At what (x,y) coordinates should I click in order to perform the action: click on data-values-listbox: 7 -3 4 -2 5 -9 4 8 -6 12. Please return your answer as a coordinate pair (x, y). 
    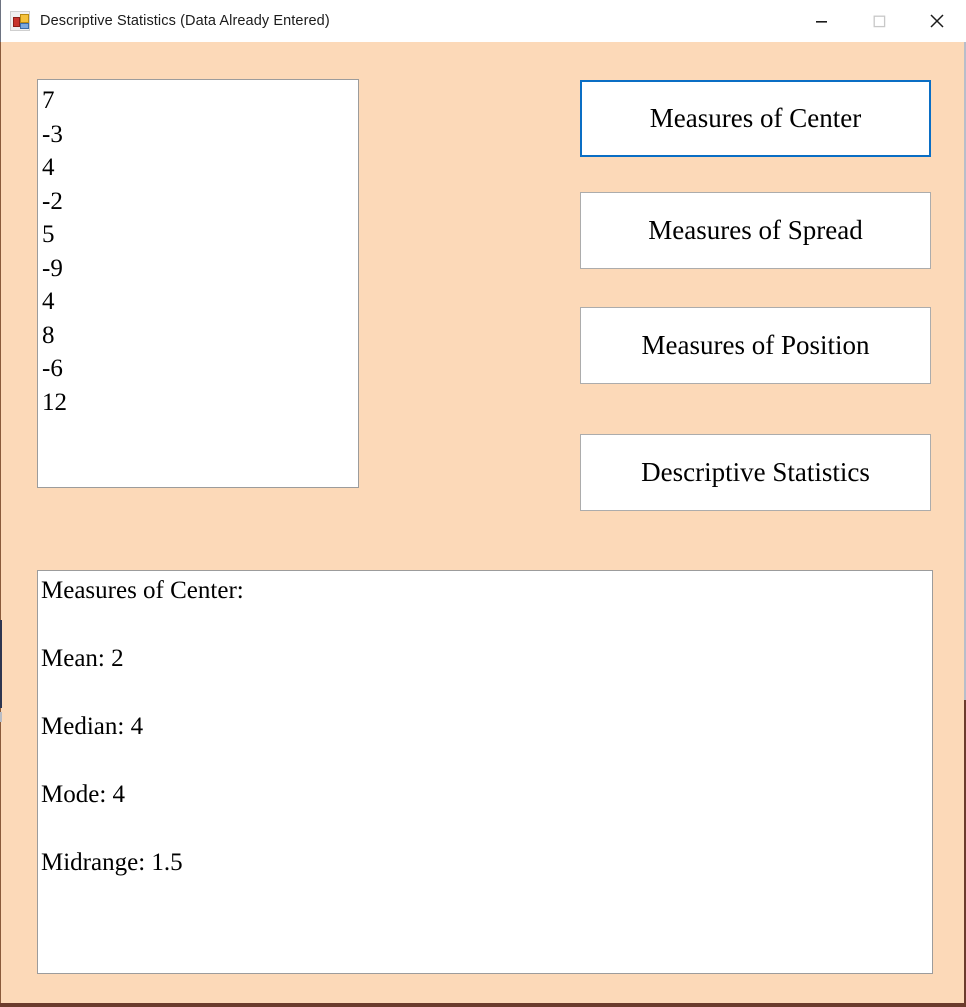
    Looking at the image, I should click on (198, 283).